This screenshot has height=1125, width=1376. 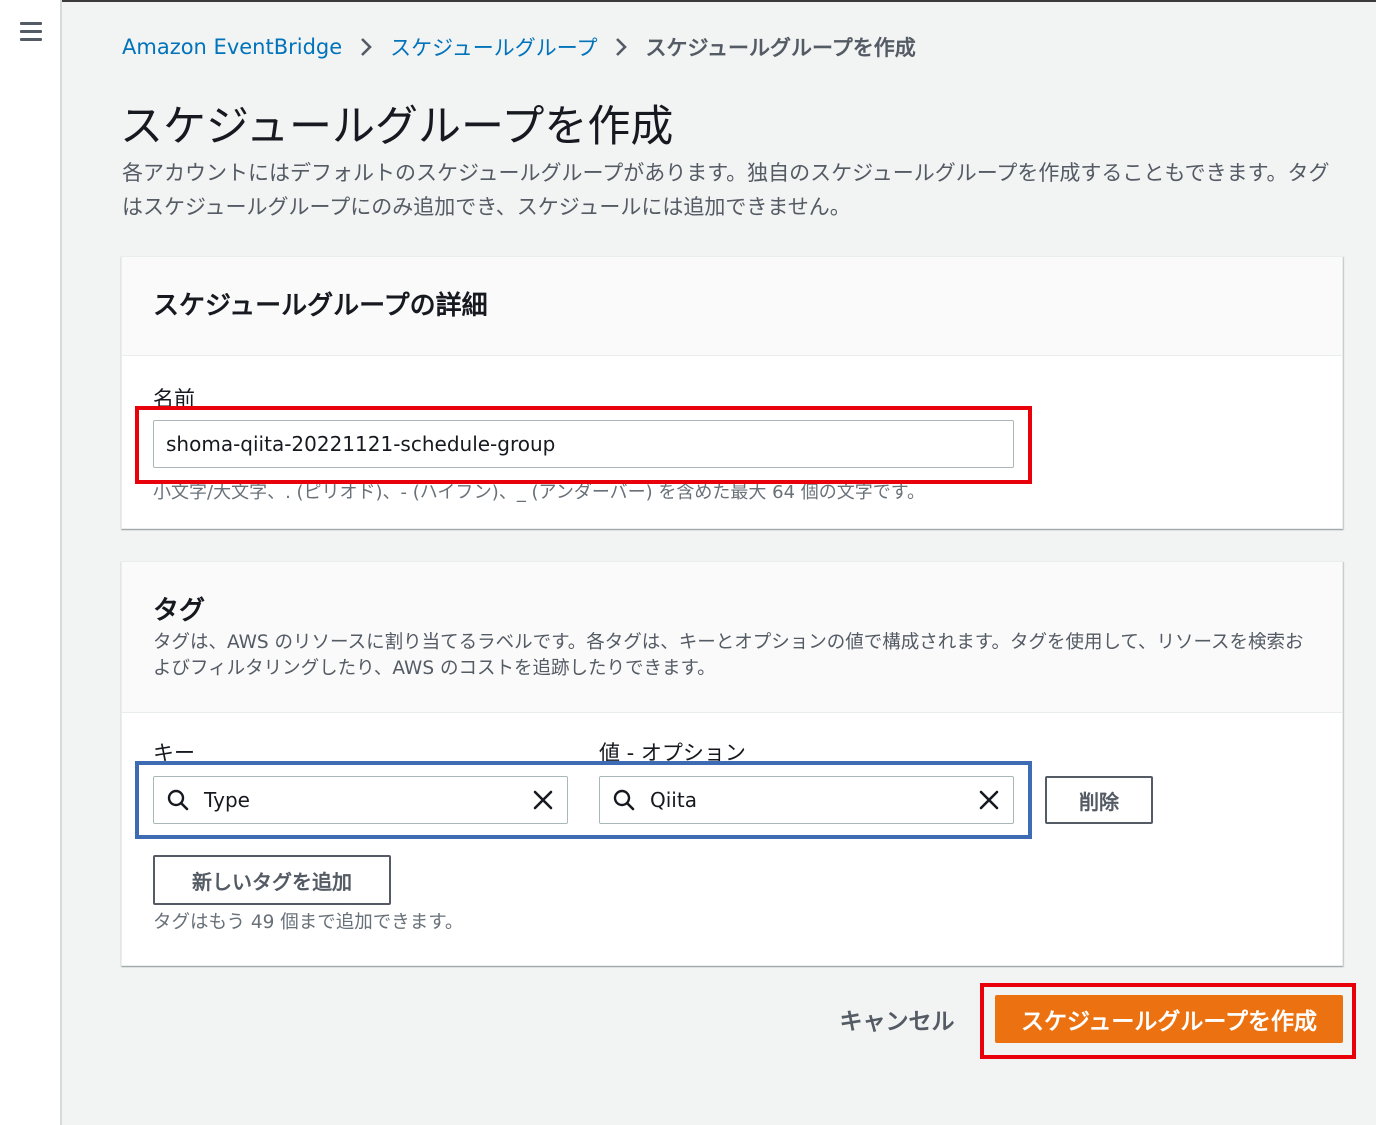 What do you see at coordinates (272, 880) in the screenshot?
I see `add-new-tag-button: 新しいタグを追加` at bounding box center [272, 880].